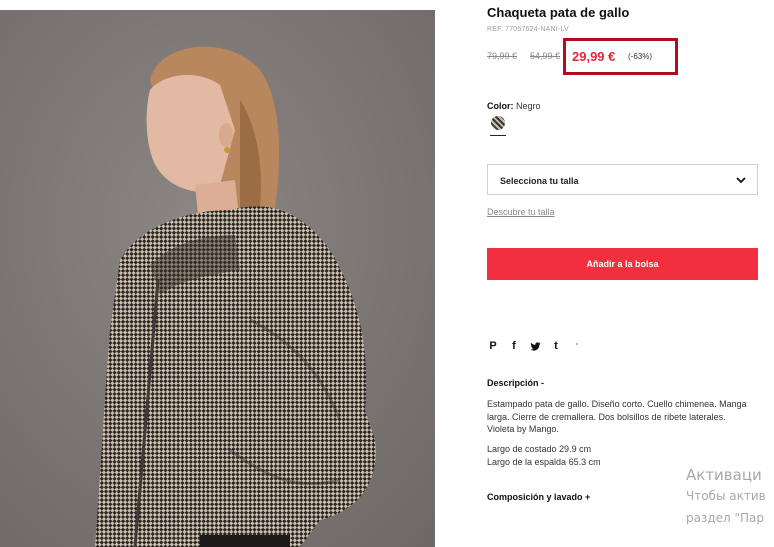  What do you see at coordinates (725, 518) in the screenshot?
I see `os-activation-watermark-line: раздел "Пар` at bounding box center [725, 518].